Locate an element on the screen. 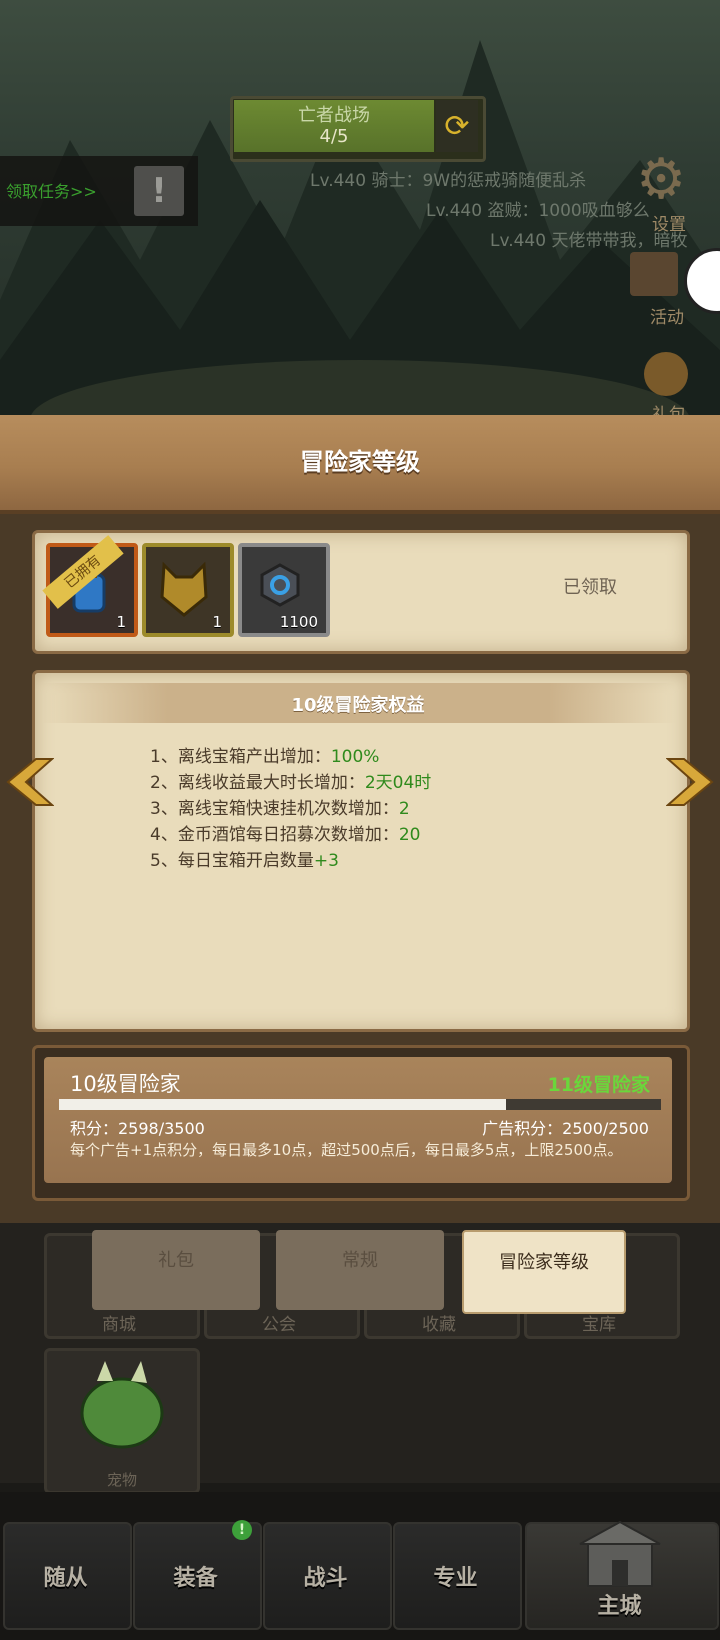 This screenshot has width=720, height=1640. pet-label: 宠物 is located at coordinates (121, 1480).